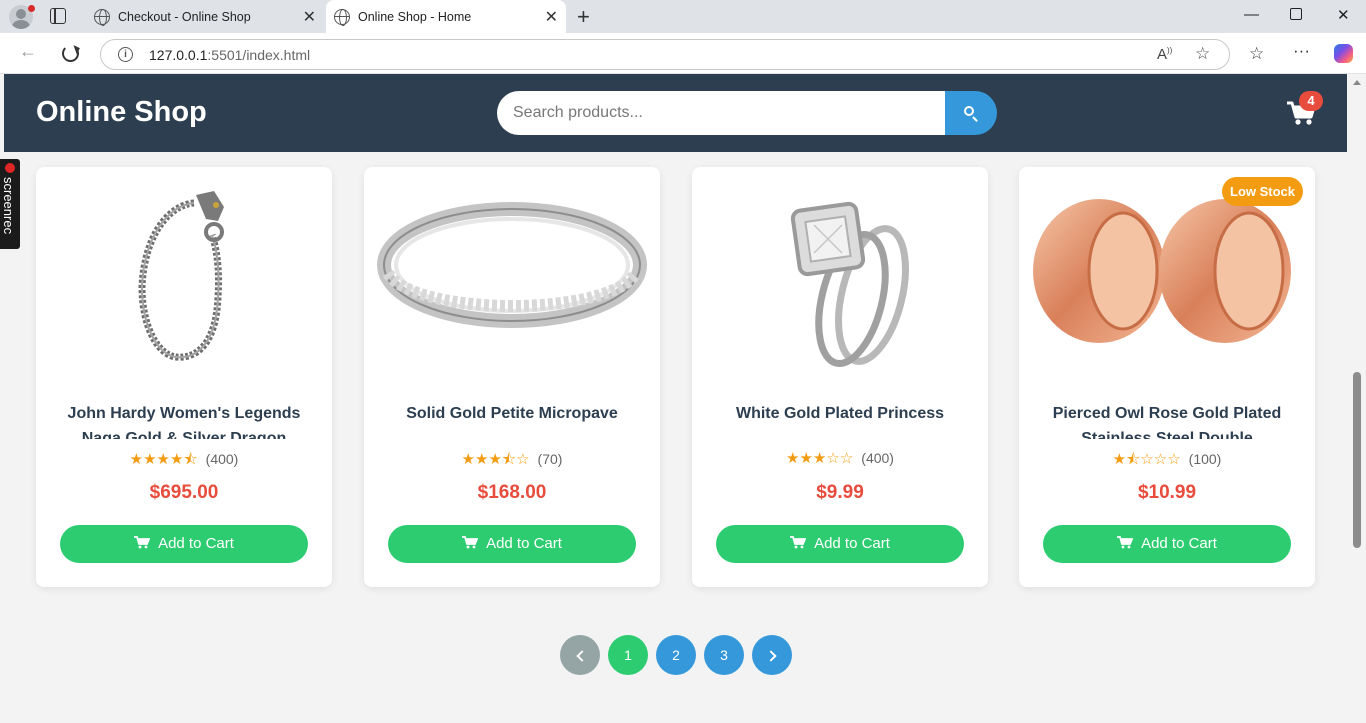  Describe the element at coordinates (415, 17) in the screenshot. I see `tab-title: Online Shop - Home` at that location.